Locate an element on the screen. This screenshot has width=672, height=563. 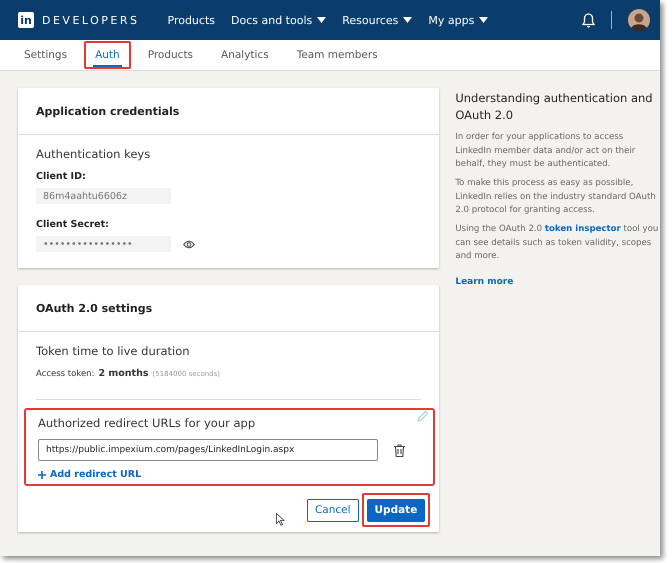
sidebar-title: Understanding authentication and OAuth 2.0 is located at coordinates (554, 107).